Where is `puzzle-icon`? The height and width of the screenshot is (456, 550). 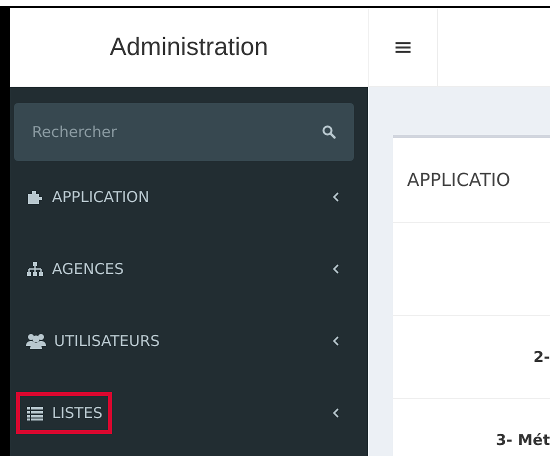
puzzle-icon is located at coordinates (35, 197).